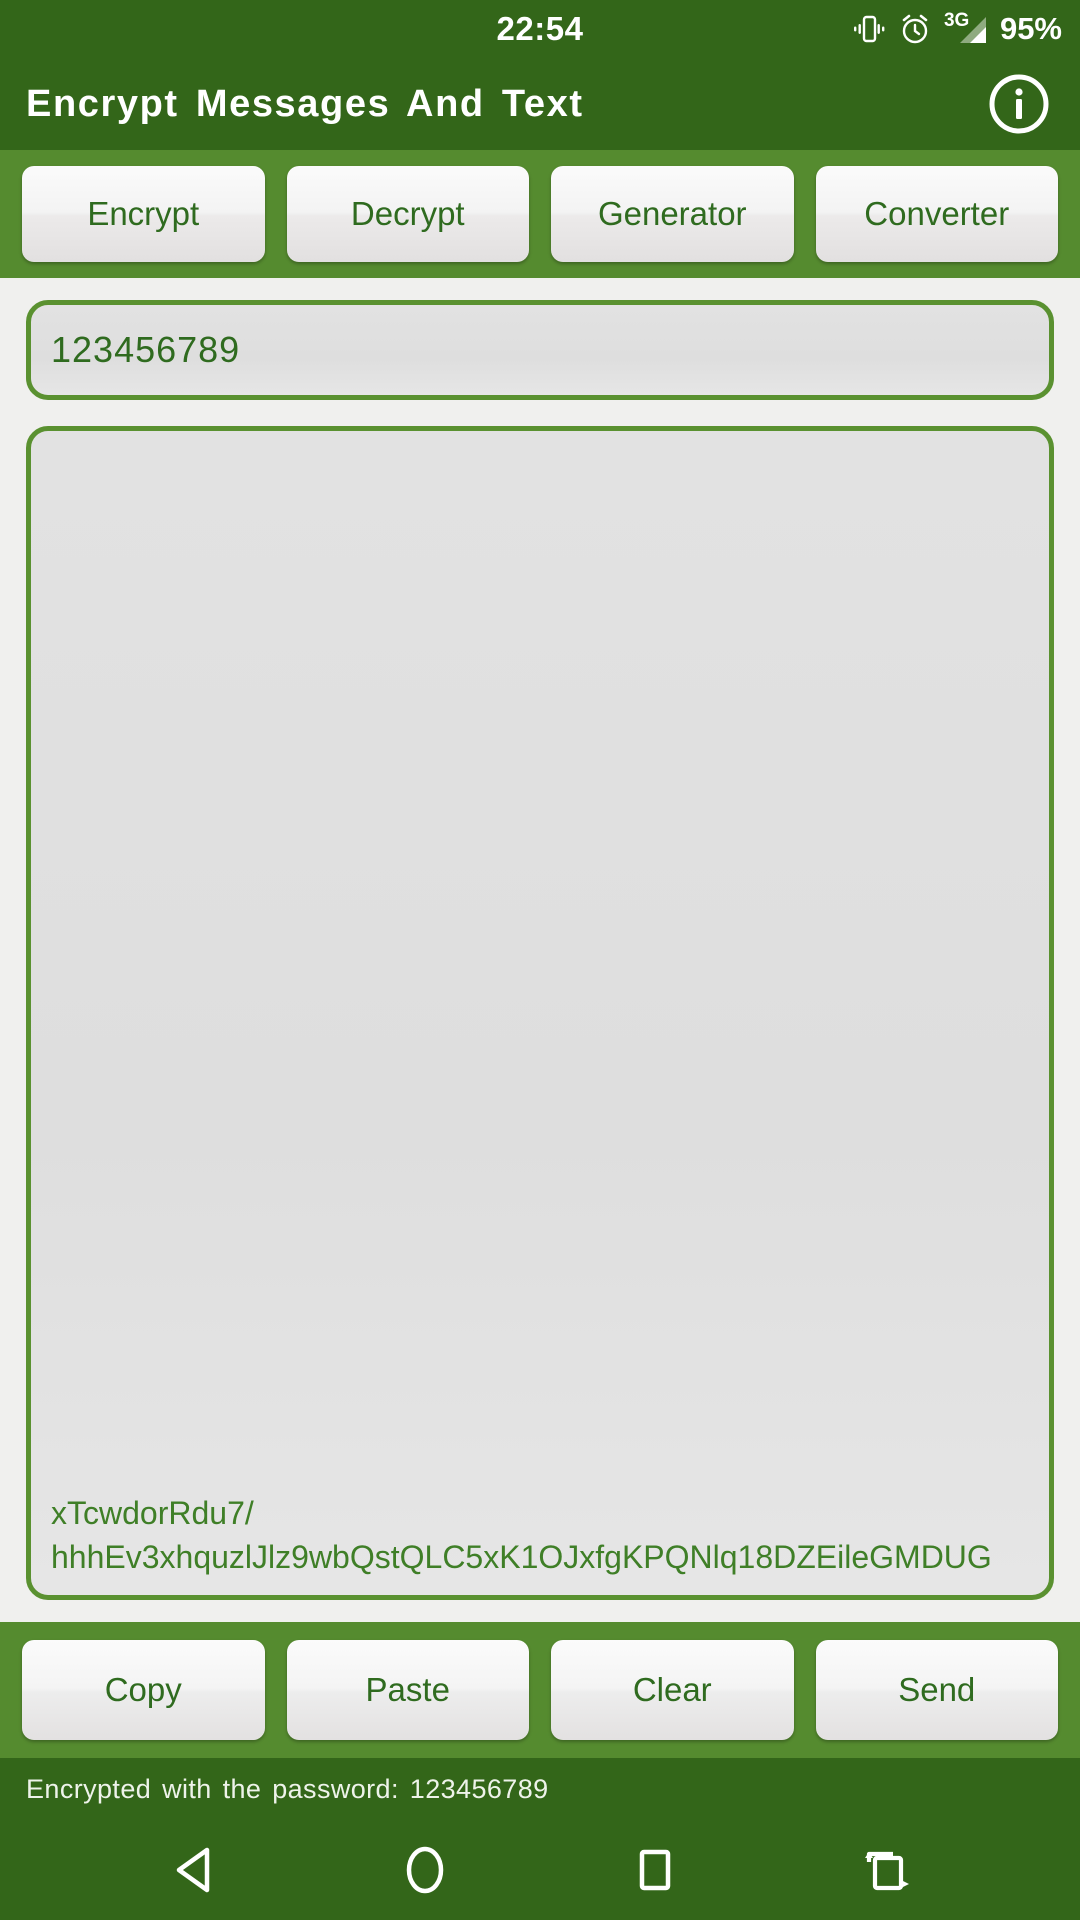 Image resolution: width=1080 pixels, height=1920 pixels. I want to click on send-button: Send, so click(936, 1690).